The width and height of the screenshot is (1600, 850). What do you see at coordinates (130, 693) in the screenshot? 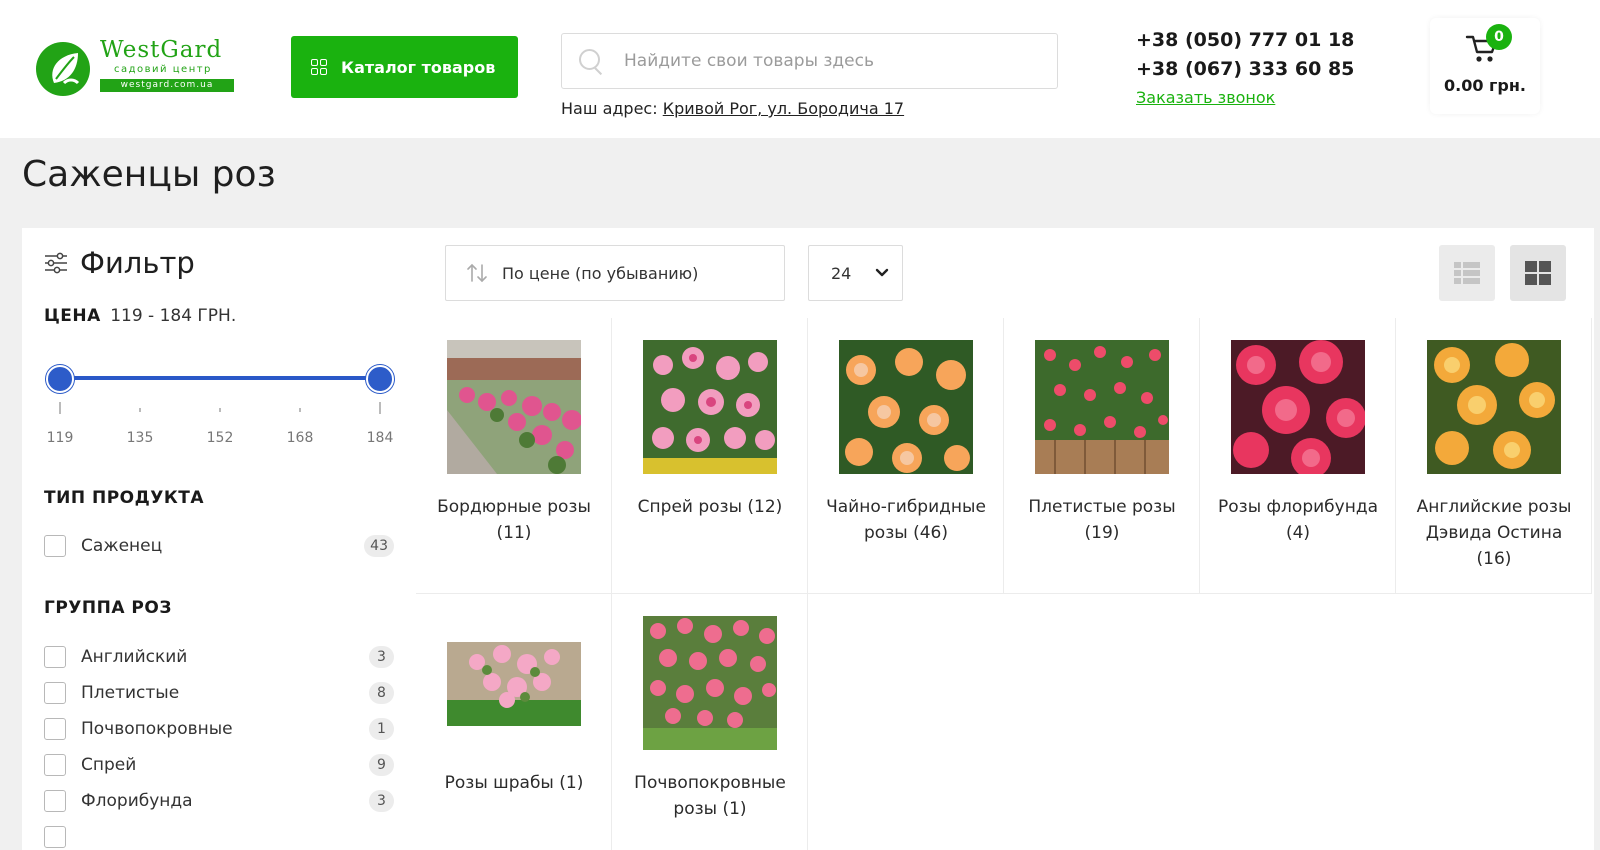
I see `option-label: Плетистые` at bounding box center [130, 693].